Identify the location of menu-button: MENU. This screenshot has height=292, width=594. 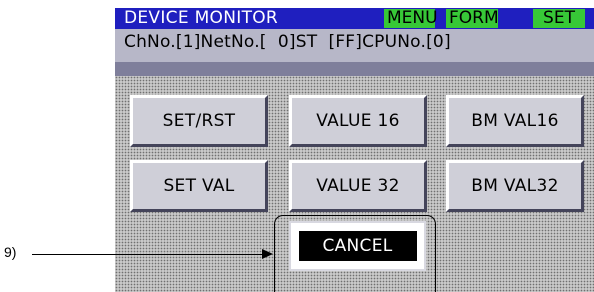
(411, 18).